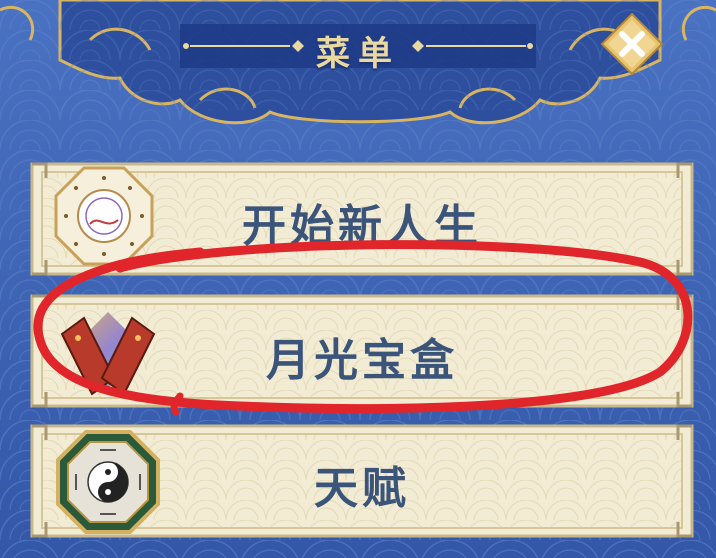  I want to click on close-button, so click(632, 44).